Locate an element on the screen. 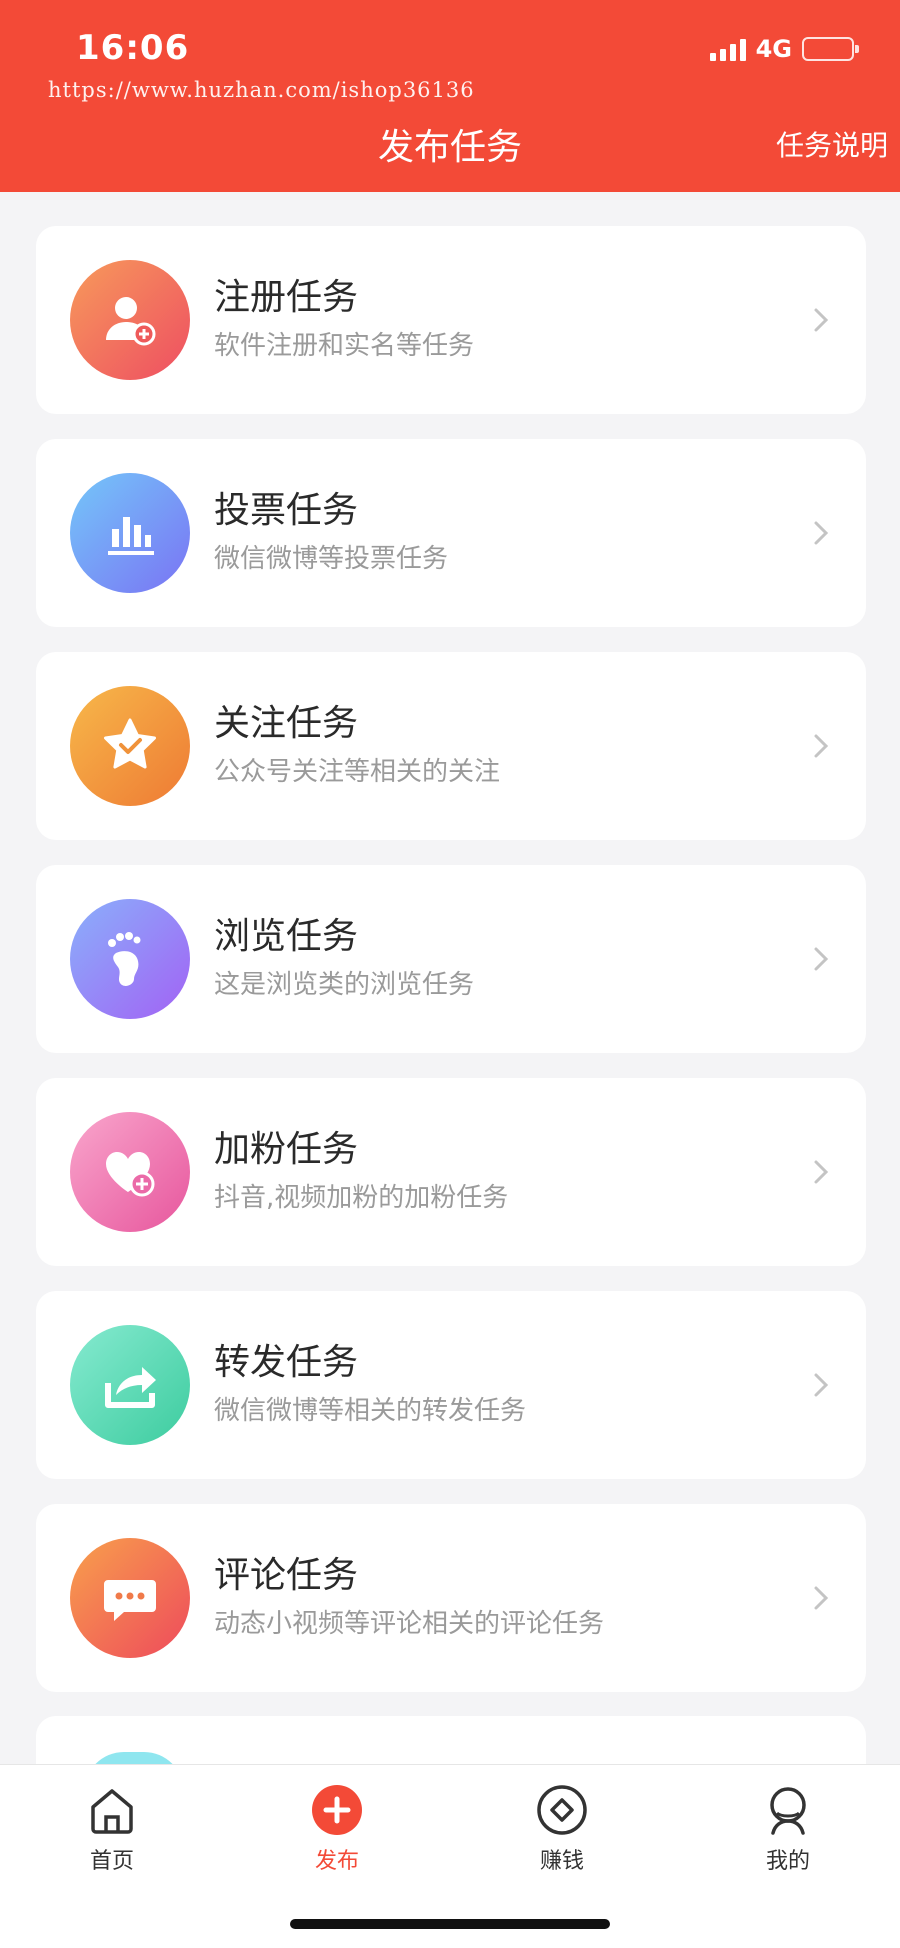  tab-label: 发布 is located at coordinates (336, 1861).